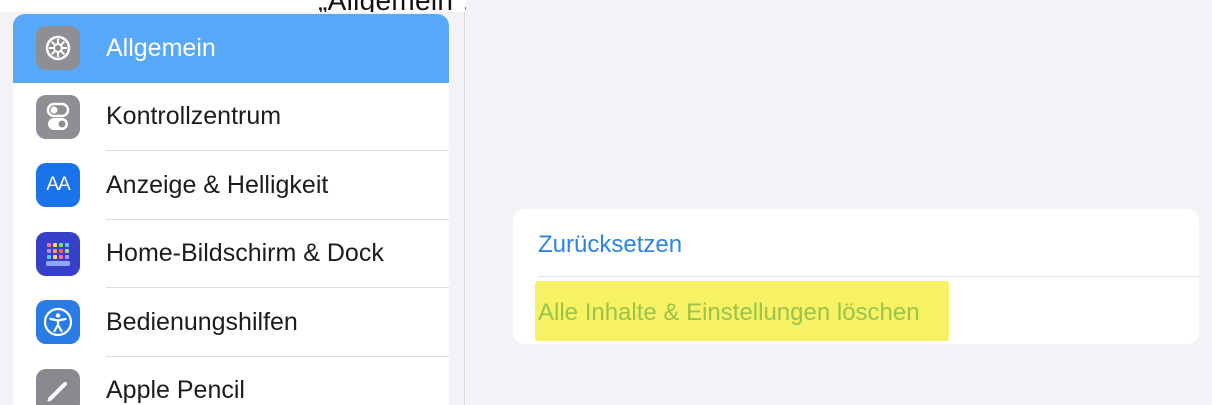  Describe the element at coordinates (729, 313) in the screenshot. I see `erase-all-content-link: Alle Inhalte & Einstellungen löschen` at that location.